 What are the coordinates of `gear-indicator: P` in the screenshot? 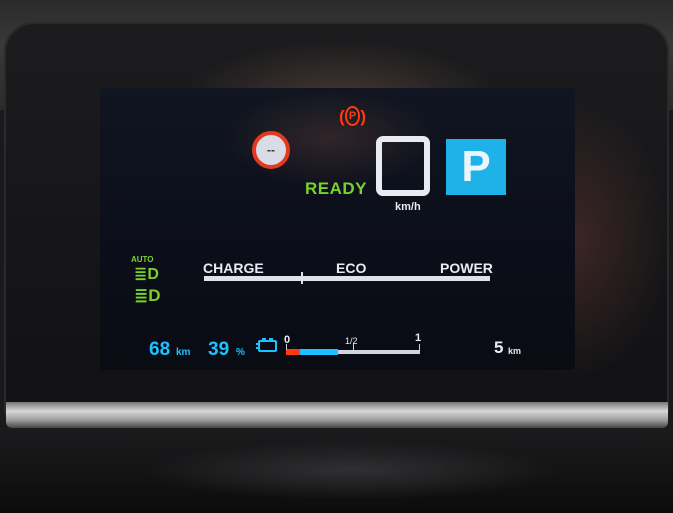 It's located at (476, 167).